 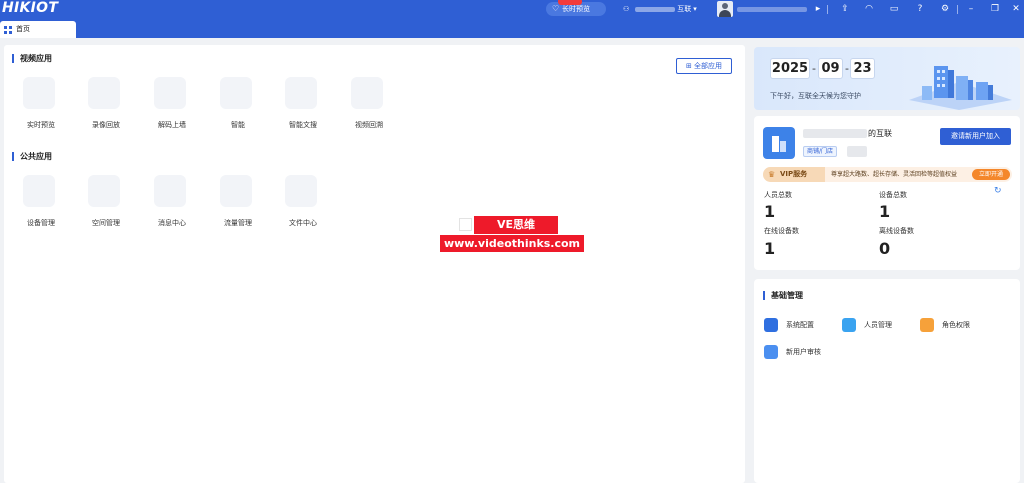 What do you see at coordinates (893, 195) in the screenshot?
I see `stat-devices-label: 设备总数` at bounding box center [893, 195].